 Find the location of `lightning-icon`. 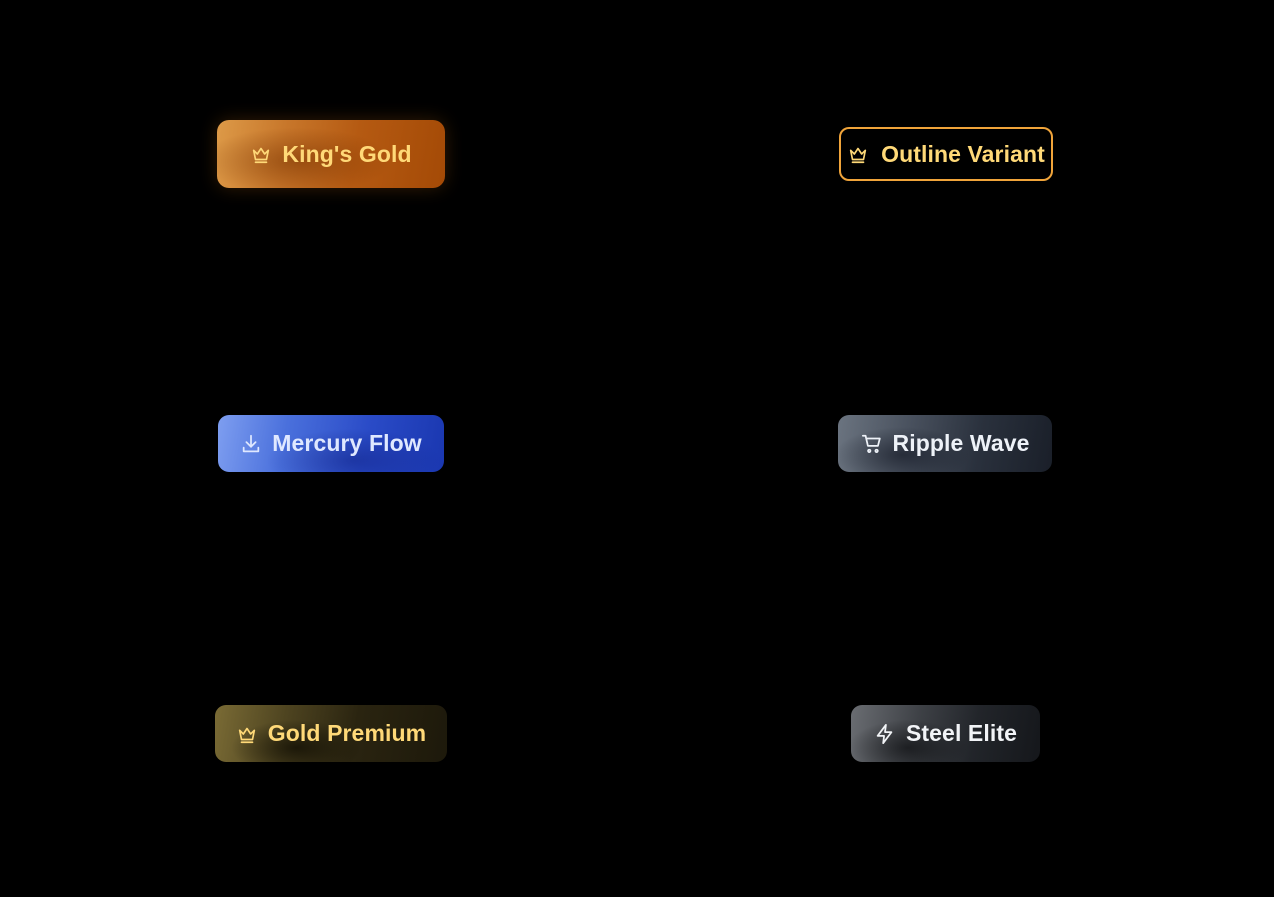

lightning-icon is located at coordinates (885, 734).